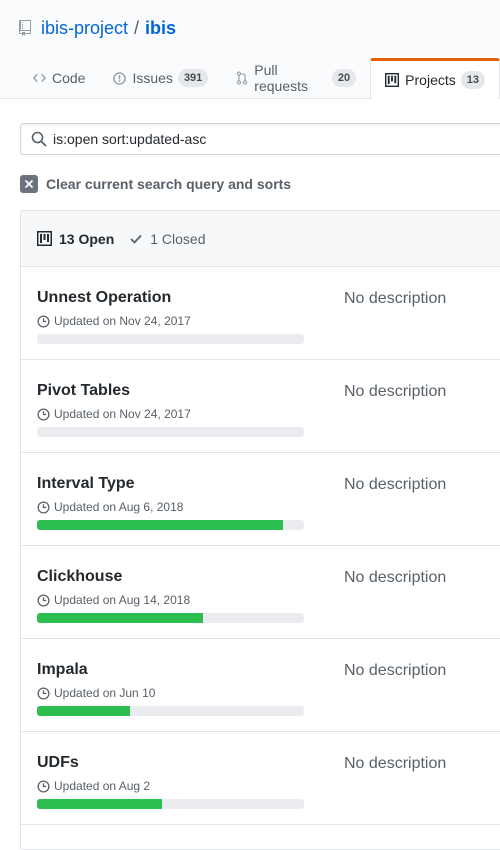 The width and height of the screenshot is (500, 850). What do you see at coordinates (242, 78) in the screenshot?
I see `pull-request-icon` at bounding box center [242, 78].